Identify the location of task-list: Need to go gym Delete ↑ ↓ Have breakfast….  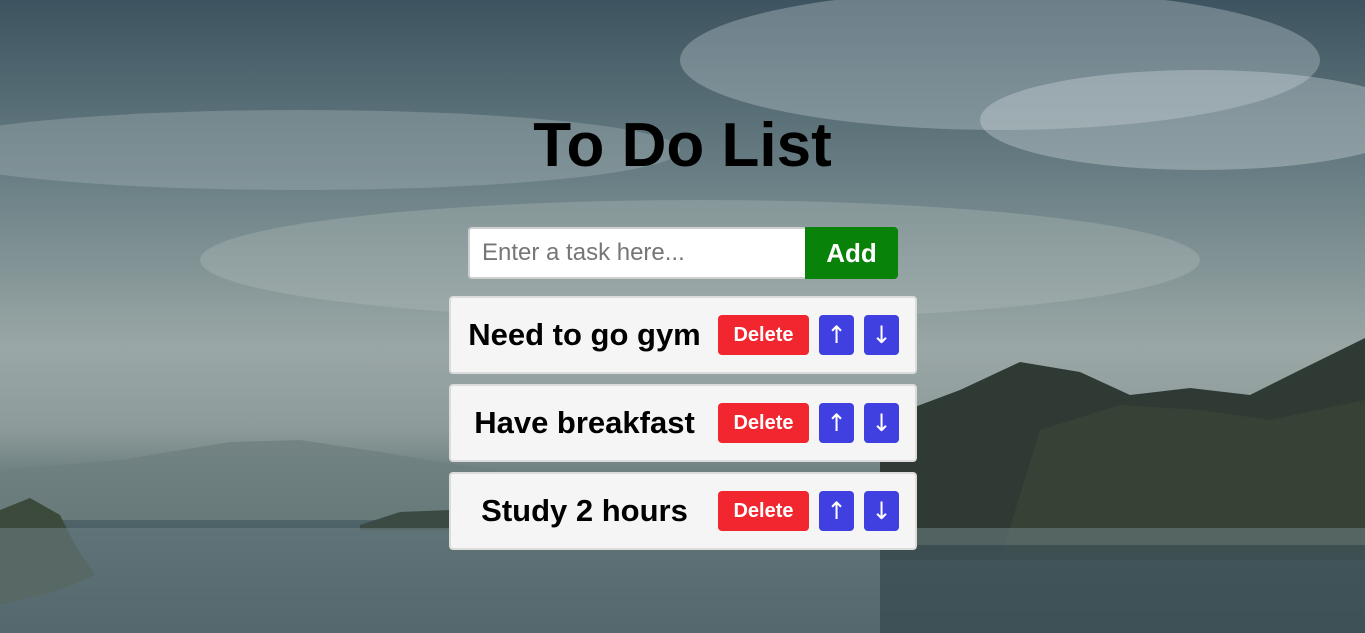
(683, 428).